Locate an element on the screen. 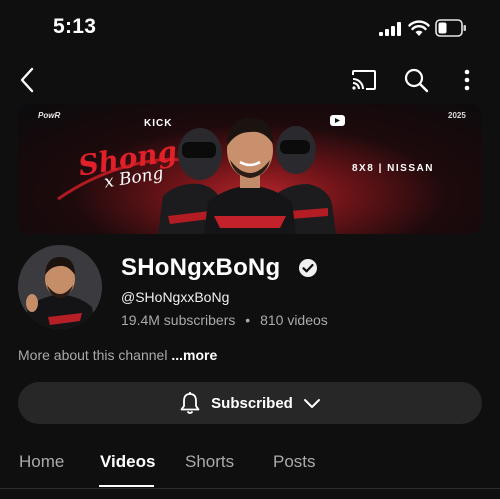 Image resolution: width=500 pixels, height=499 pixels. about-text: More about this channel is located at coordinates (95, 355).